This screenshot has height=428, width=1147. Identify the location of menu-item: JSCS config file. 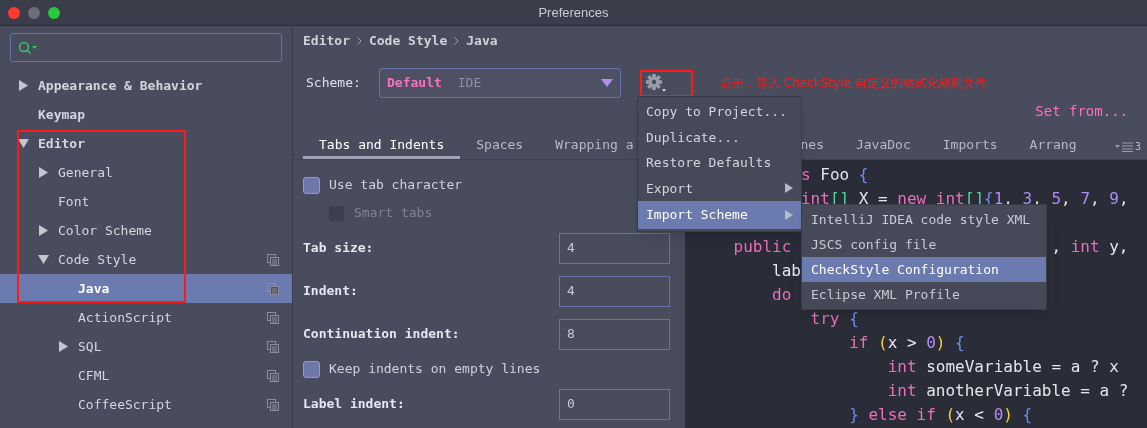
(924, 244).